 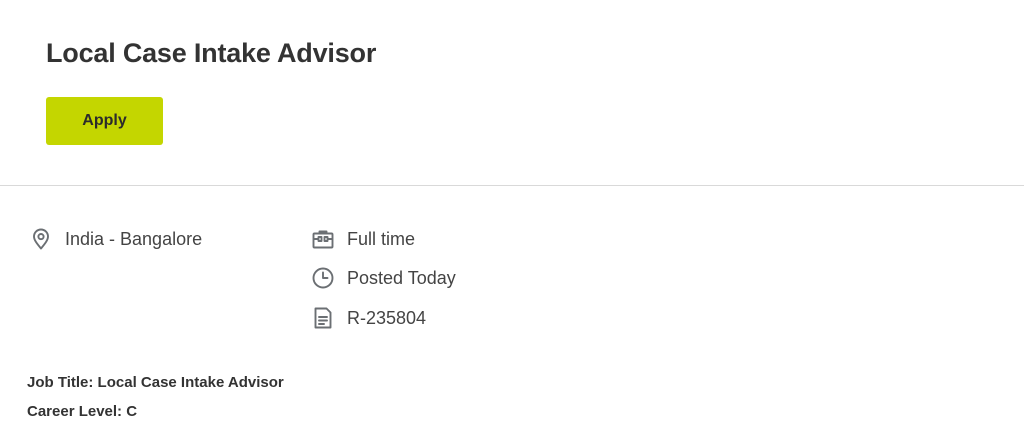 What do you see at coordinates (211, 53) in the screenshot?
I see `job-title: Local Case Intake Advisor` at bounding box center [211, 53].